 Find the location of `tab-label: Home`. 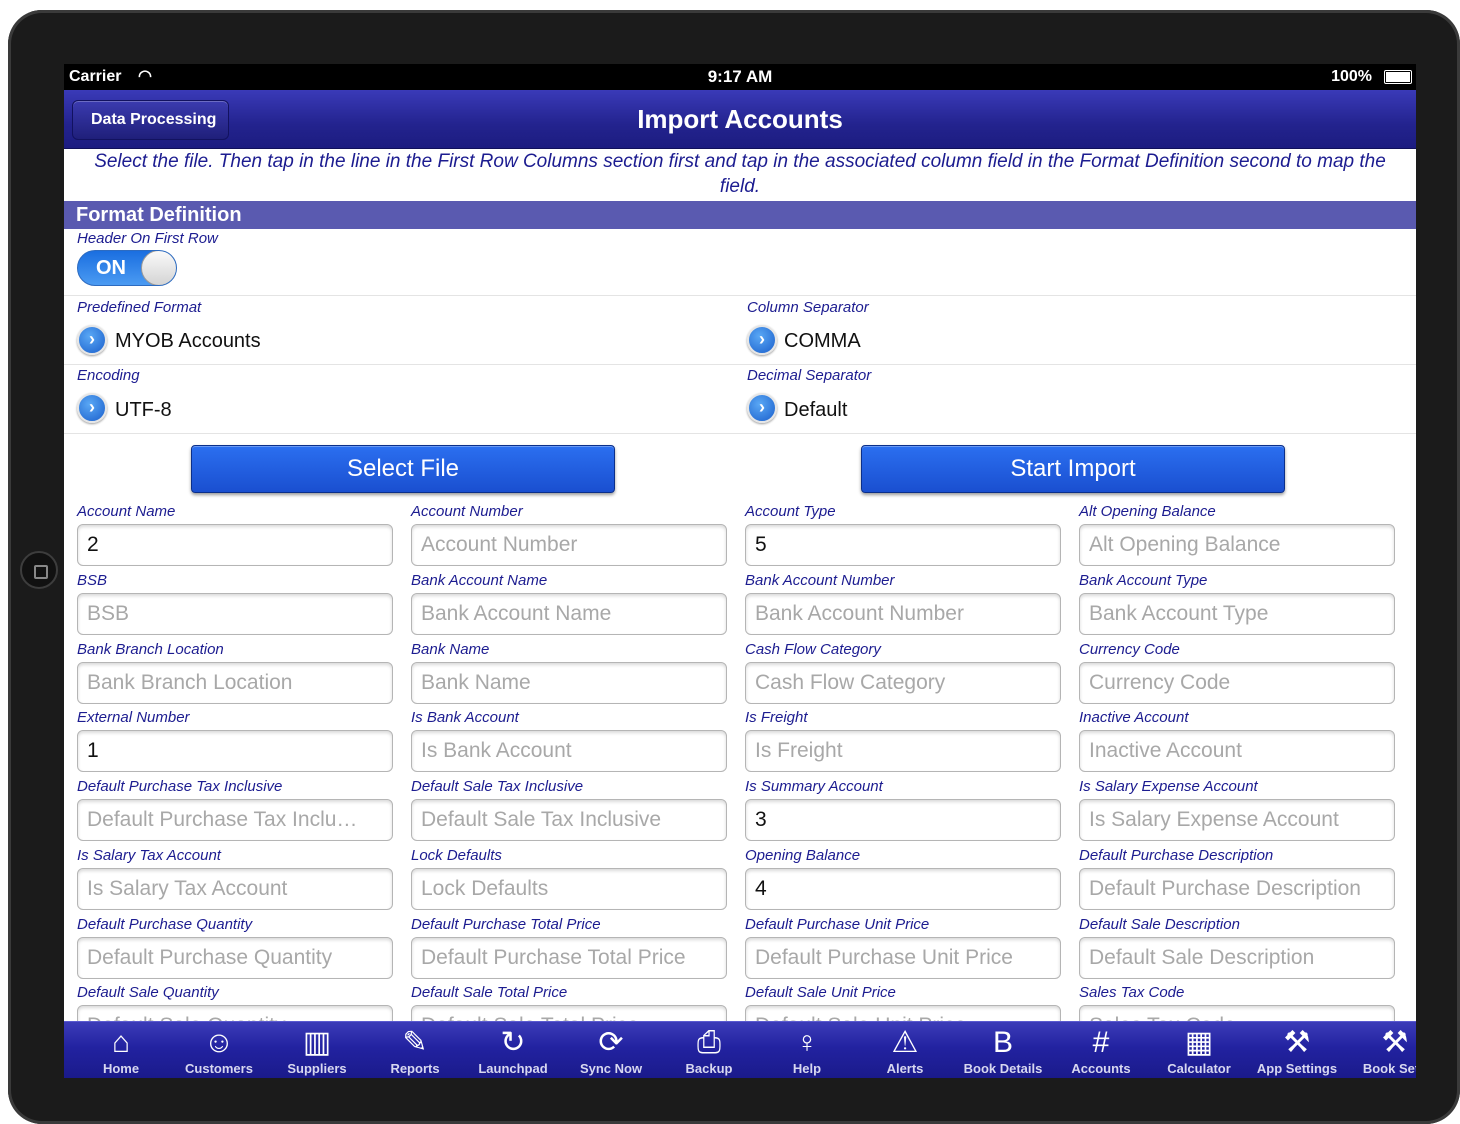

tab-label: Home is located at coordinates (121, 1068).